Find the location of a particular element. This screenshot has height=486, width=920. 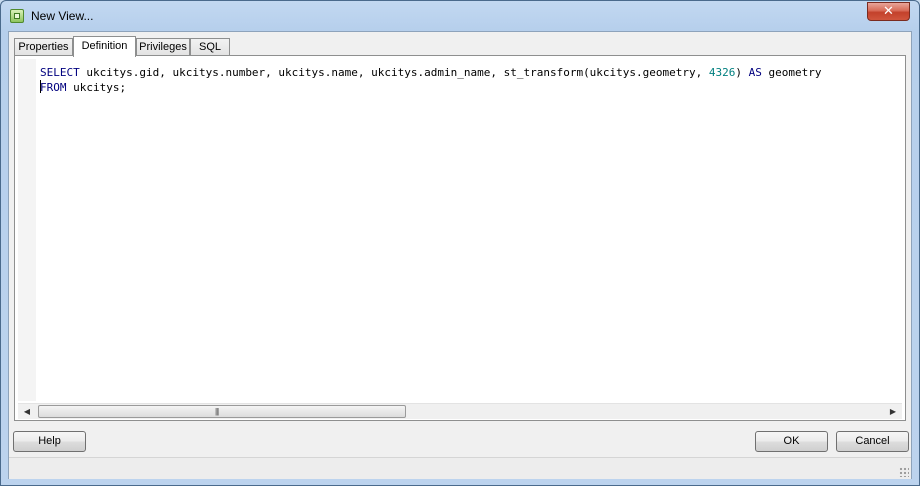

tab-label: SQL is located at coordinates (209, 47).